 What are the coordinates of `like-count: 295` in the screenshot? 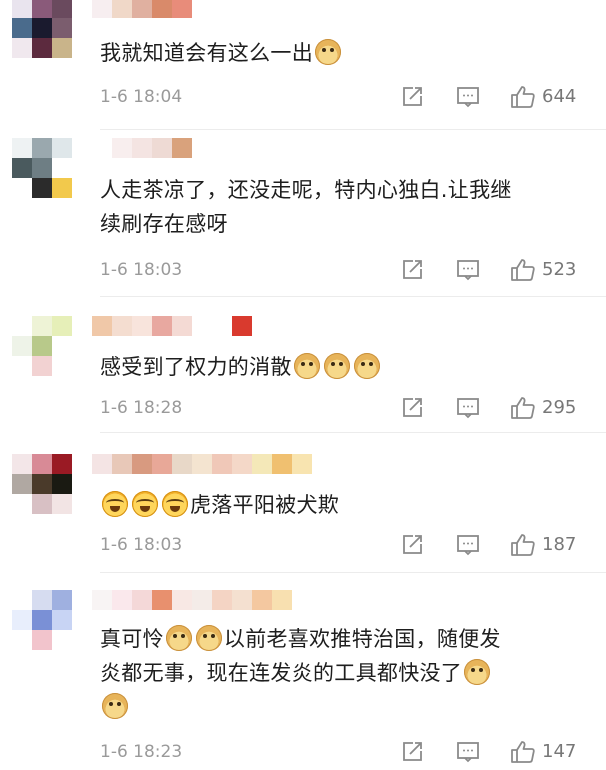 It's located at (559, 407).